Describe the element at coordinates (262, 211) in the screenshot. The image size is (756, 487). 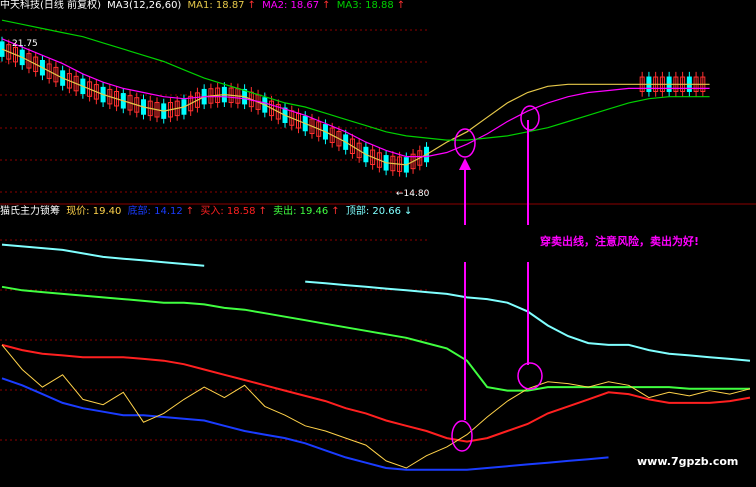
I see `mairu-arrow: ↑` at that location.